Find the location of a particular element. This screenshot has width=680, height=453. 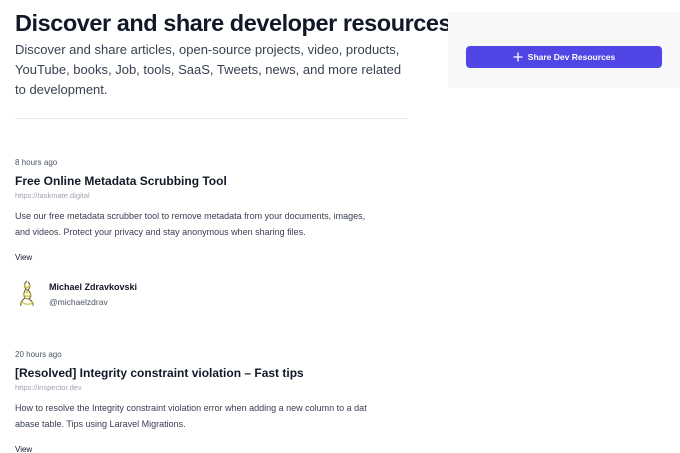

author-name: Michael Zdravkovski is located at coordinates (93, 287).